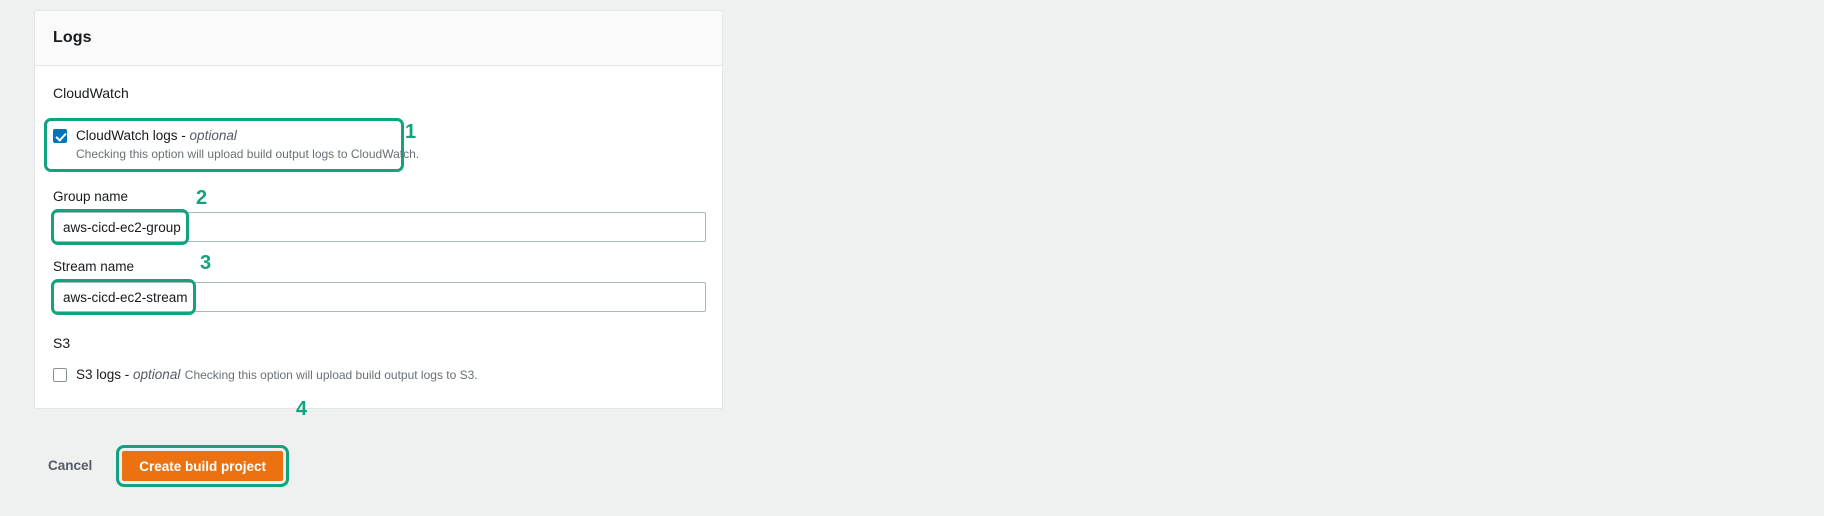  I want to click on group-name-label: Group name, so click(91, 196).